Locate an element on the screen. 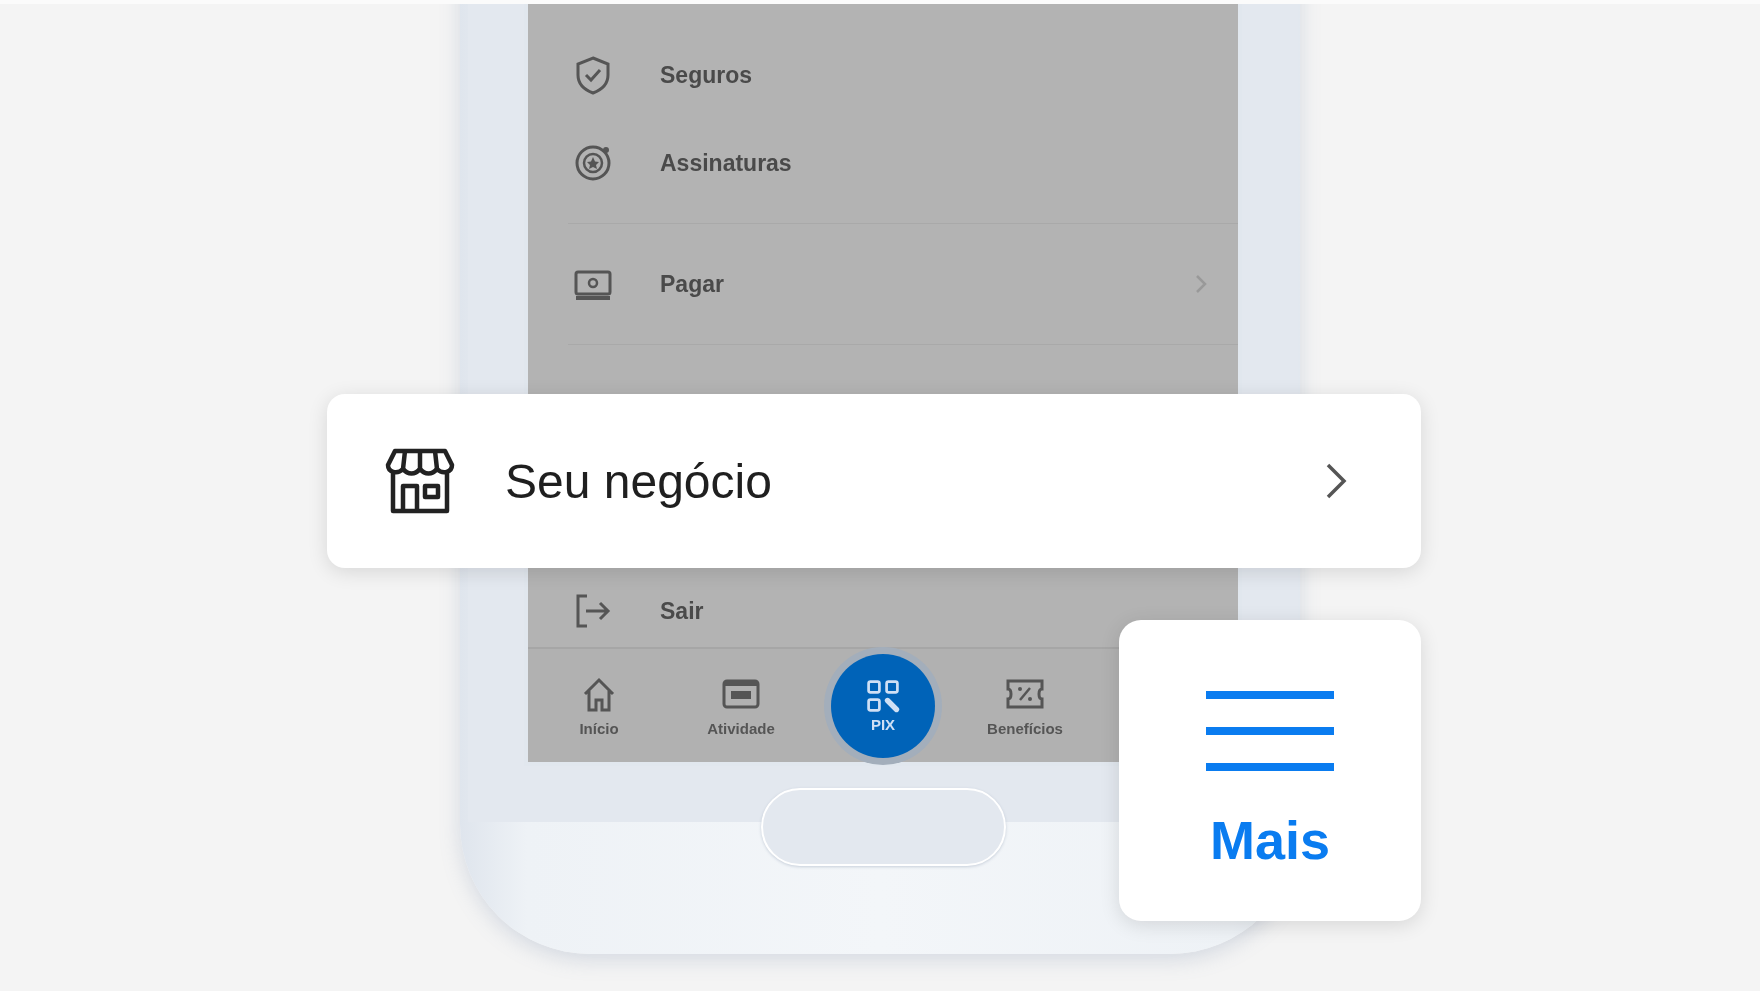 The image size is (1760, 991). tab-item: Início is located at coordinates (599, 705).